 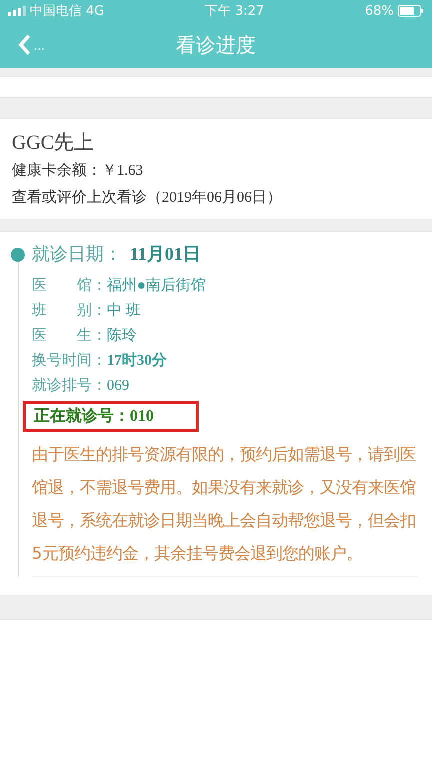 I want to click on field-label: 医 馆：, so click(x=69, y=285).